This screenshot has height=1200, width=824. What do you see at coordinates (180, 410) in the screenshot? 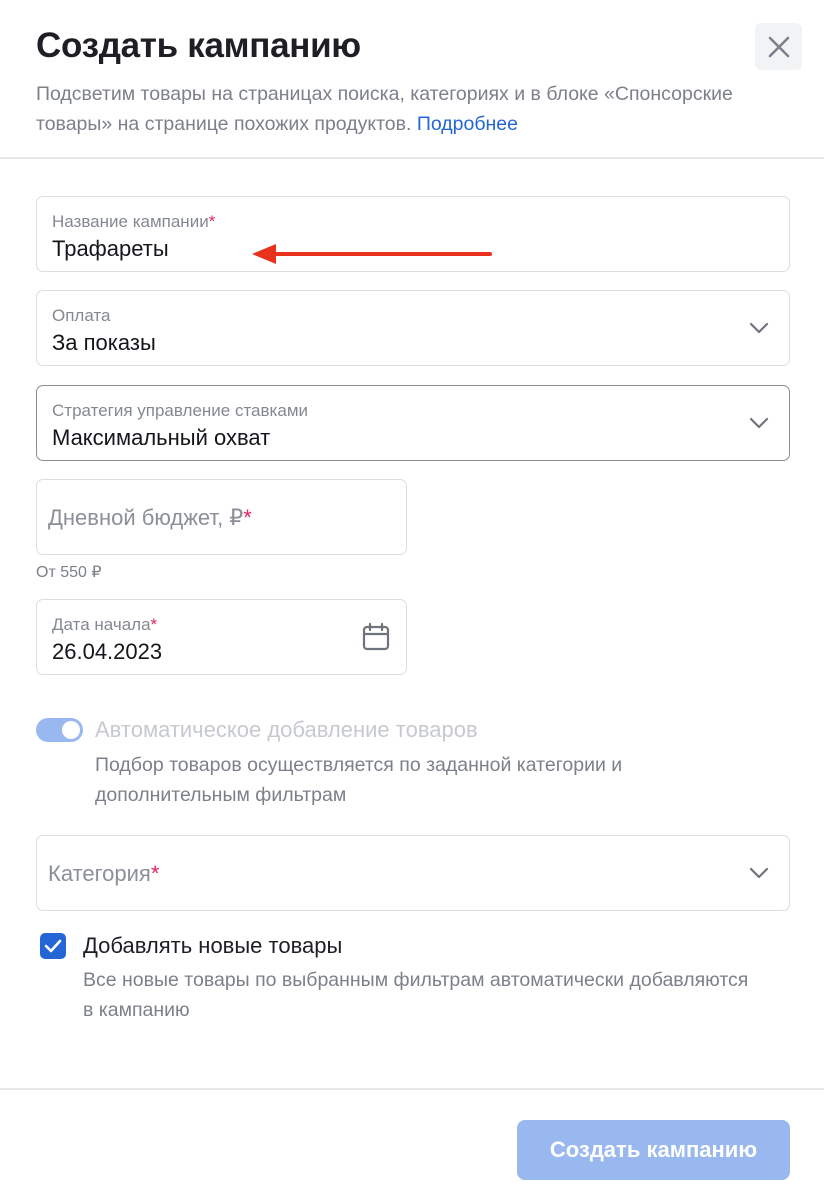
I see `bid-strategy-label: Стратегия управление ставками` at bounding box center [180, 410].